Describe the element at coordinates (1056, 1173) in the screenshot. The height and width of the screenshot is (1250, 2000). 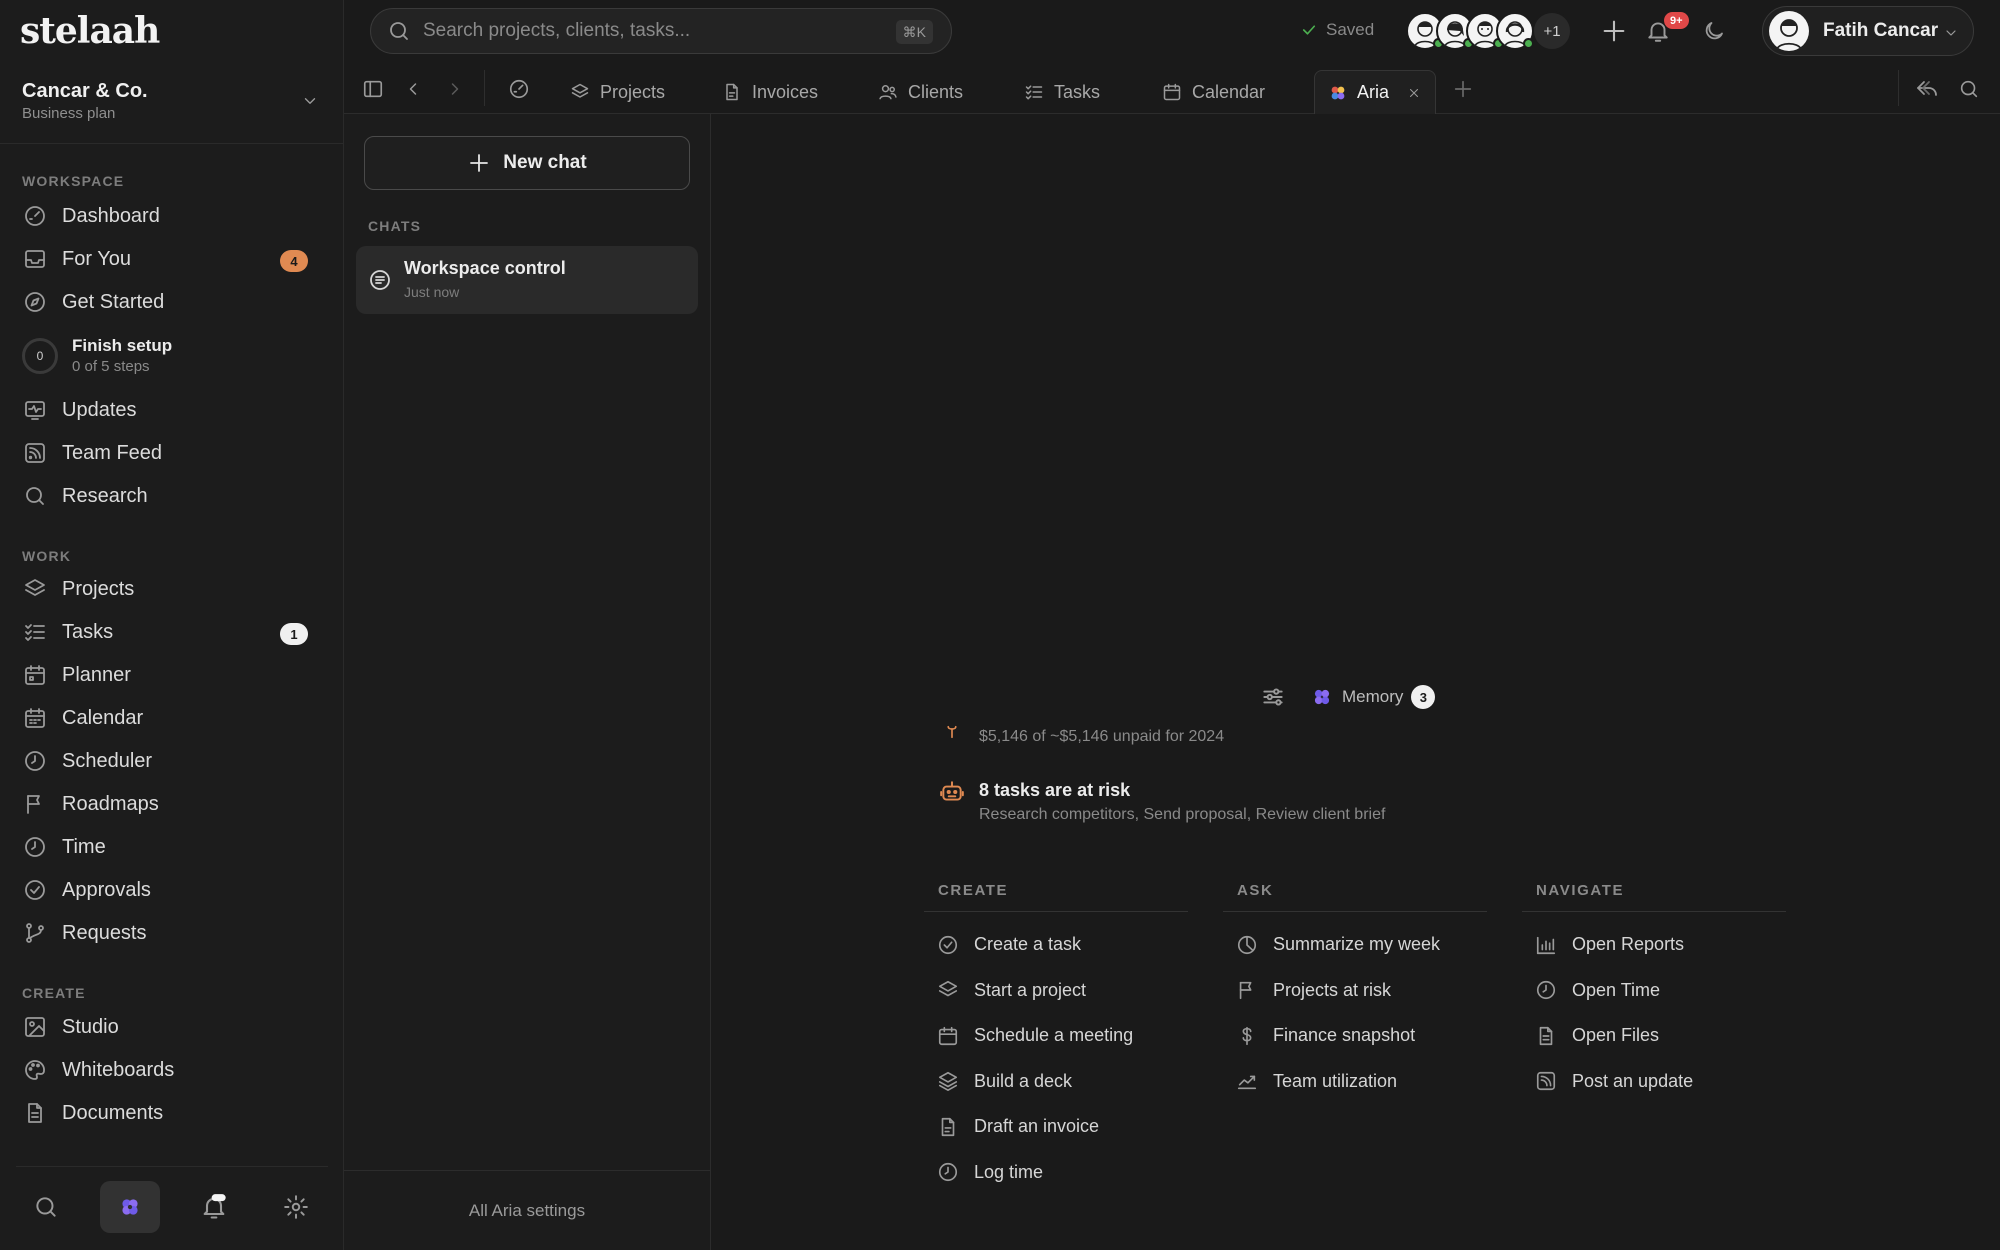
I see `action-log-time: Log time` at that location.